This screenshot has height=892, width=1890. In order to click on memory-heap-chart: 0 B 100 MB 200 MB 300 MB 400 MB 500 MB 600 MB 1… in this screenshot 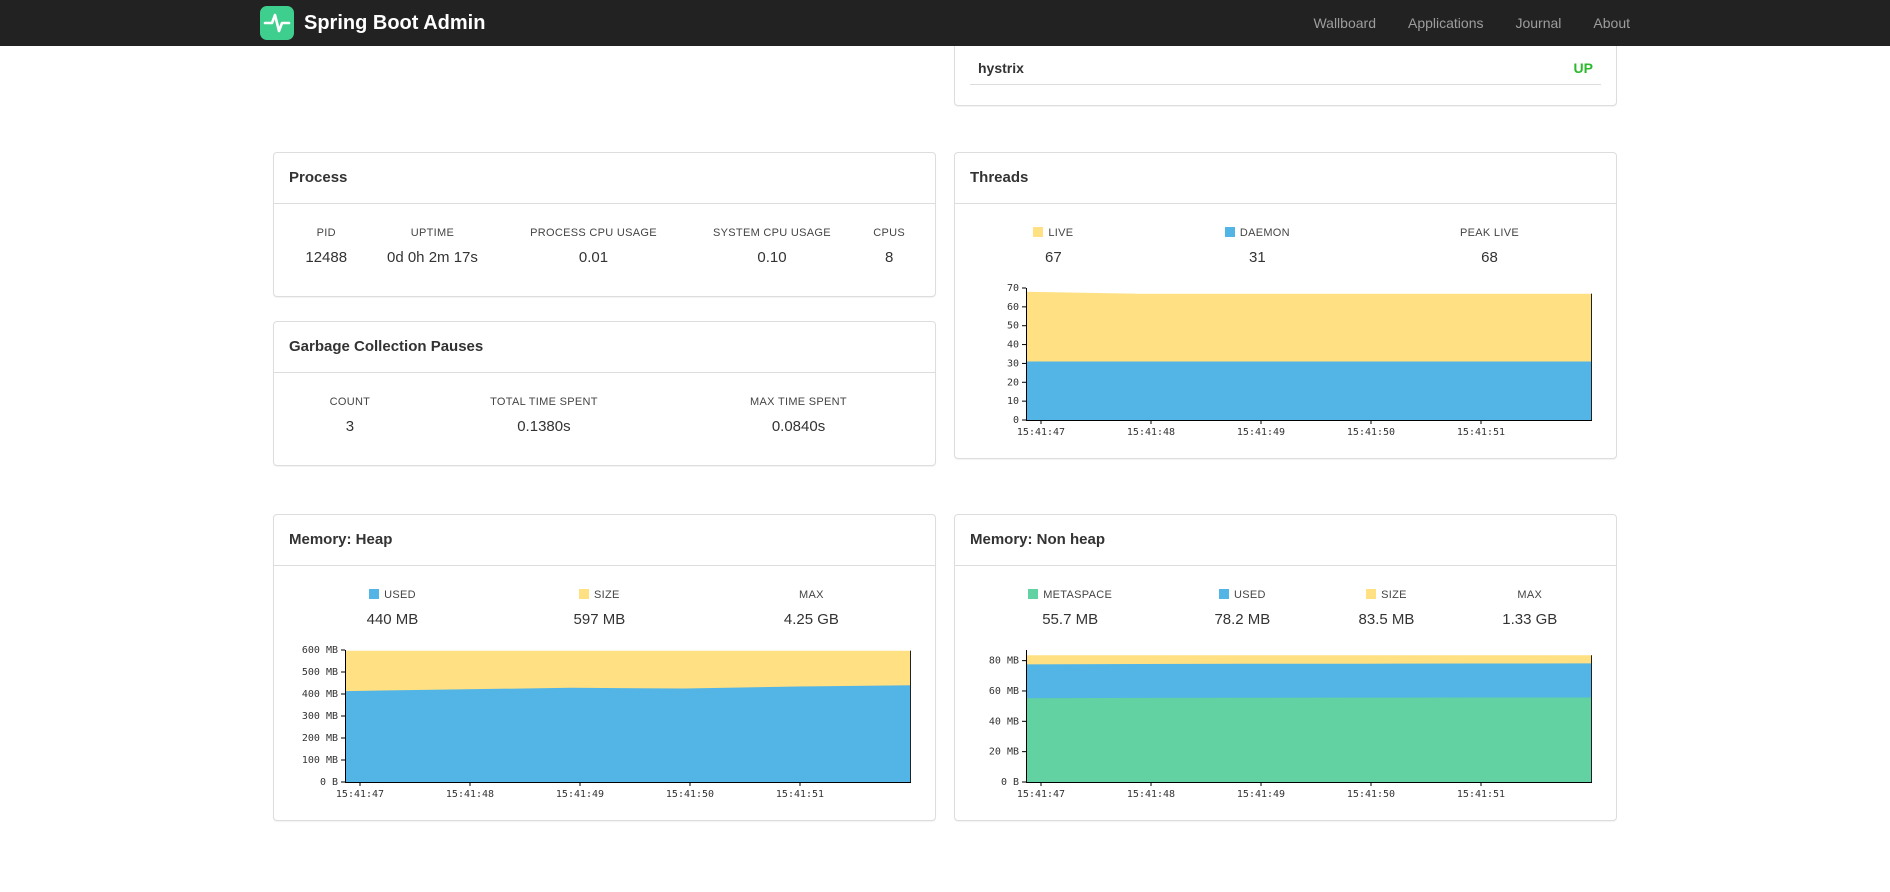, I will do `click(606, 722)`.